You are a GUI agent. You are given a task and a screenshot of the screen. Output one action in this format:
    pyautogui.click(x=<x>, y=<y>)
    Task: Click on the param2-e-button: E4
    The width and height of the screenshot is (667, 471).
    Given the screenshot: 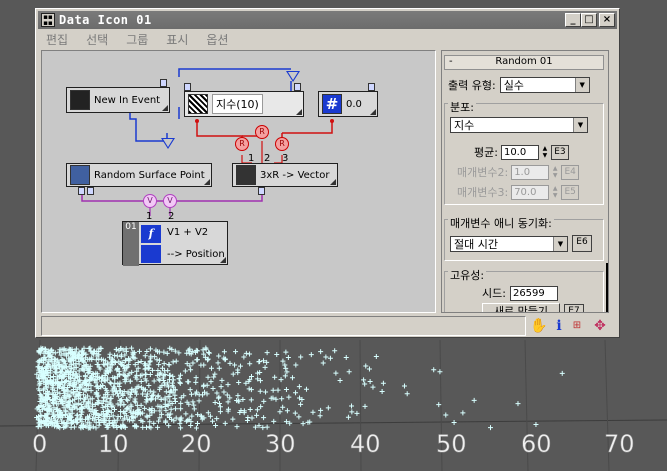 What is the action you would take?
    pyautogui.click(x=570, y=172)
    